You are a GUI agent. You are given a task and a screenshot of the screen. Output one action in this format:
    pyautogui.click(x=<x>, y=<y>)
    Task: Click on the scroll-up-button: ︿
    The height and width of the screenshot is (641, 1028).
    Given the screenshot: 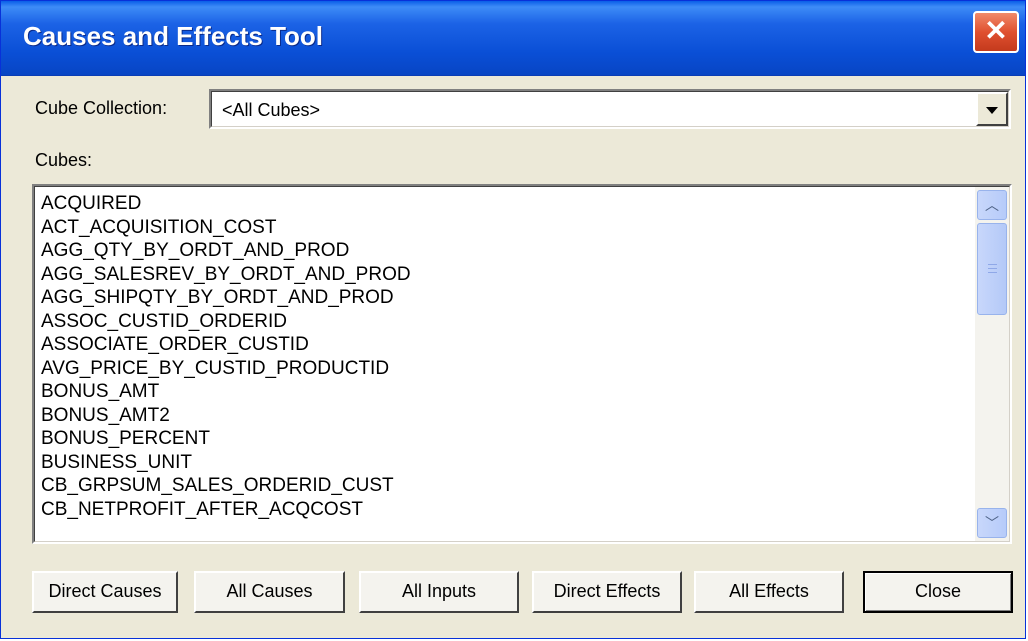 What is the action you would take?
    pyautogui.click(x=992, y=205)
    